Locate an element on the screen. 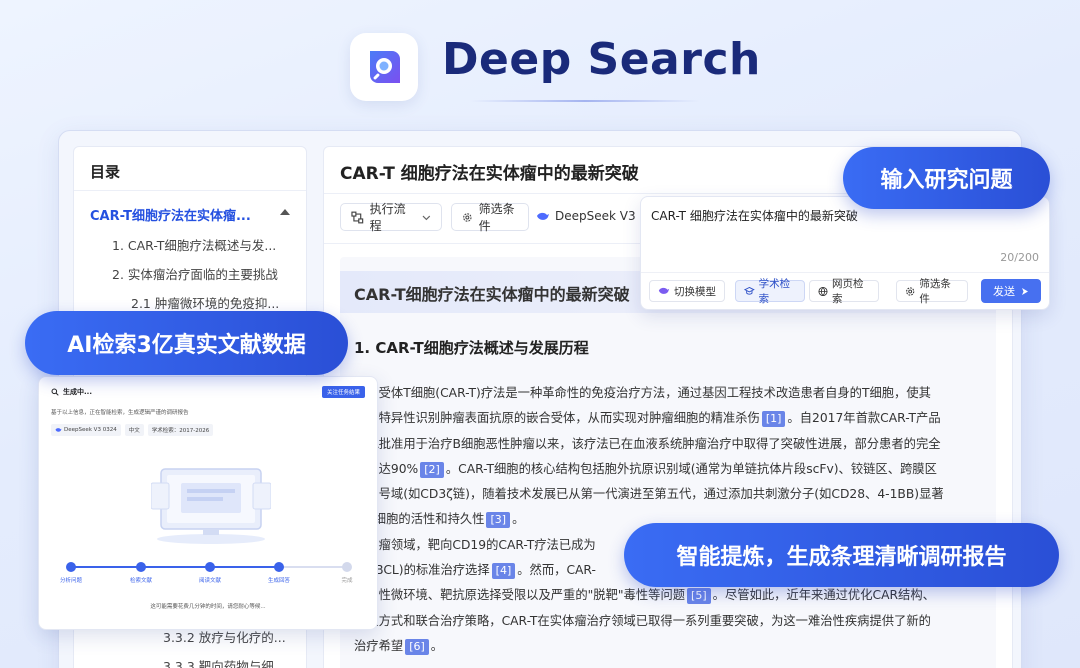  citation-badge: [2] is located at coordinates (432, 469).